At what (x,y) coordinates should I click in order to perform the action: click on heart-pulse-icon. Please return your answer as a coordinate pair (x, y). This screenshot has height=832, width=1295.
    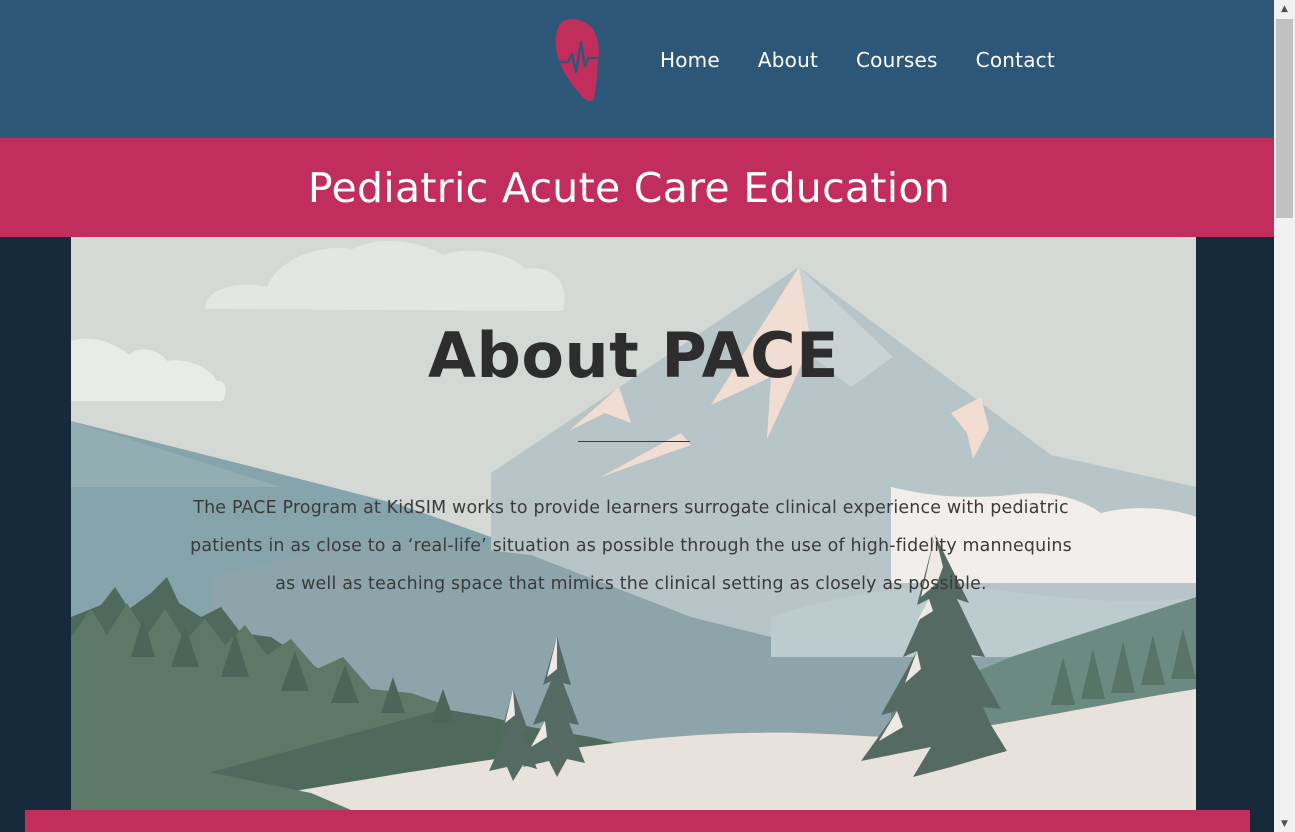
    Looking at the image, I should click on (578, 60).